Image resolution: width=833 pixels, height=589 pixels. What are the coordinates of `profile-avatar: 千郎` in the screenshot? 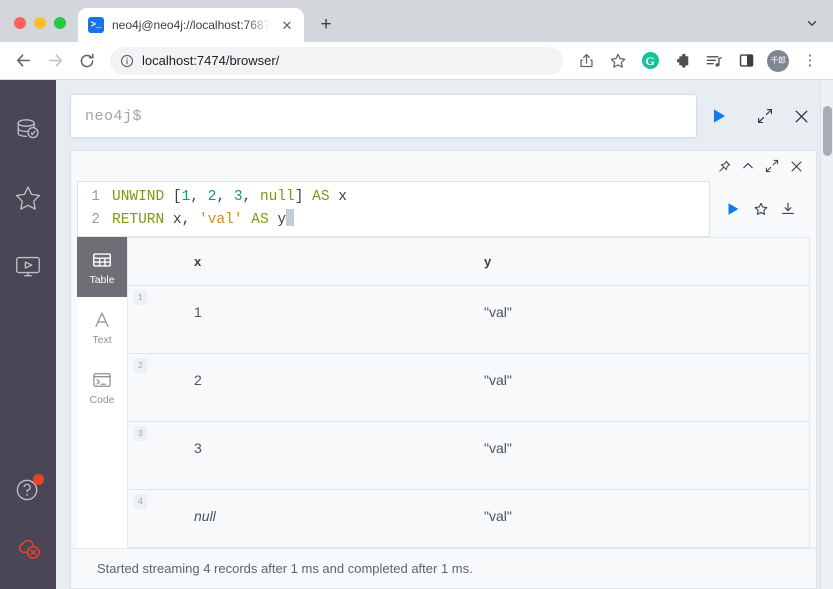 It's located at (778, 61).